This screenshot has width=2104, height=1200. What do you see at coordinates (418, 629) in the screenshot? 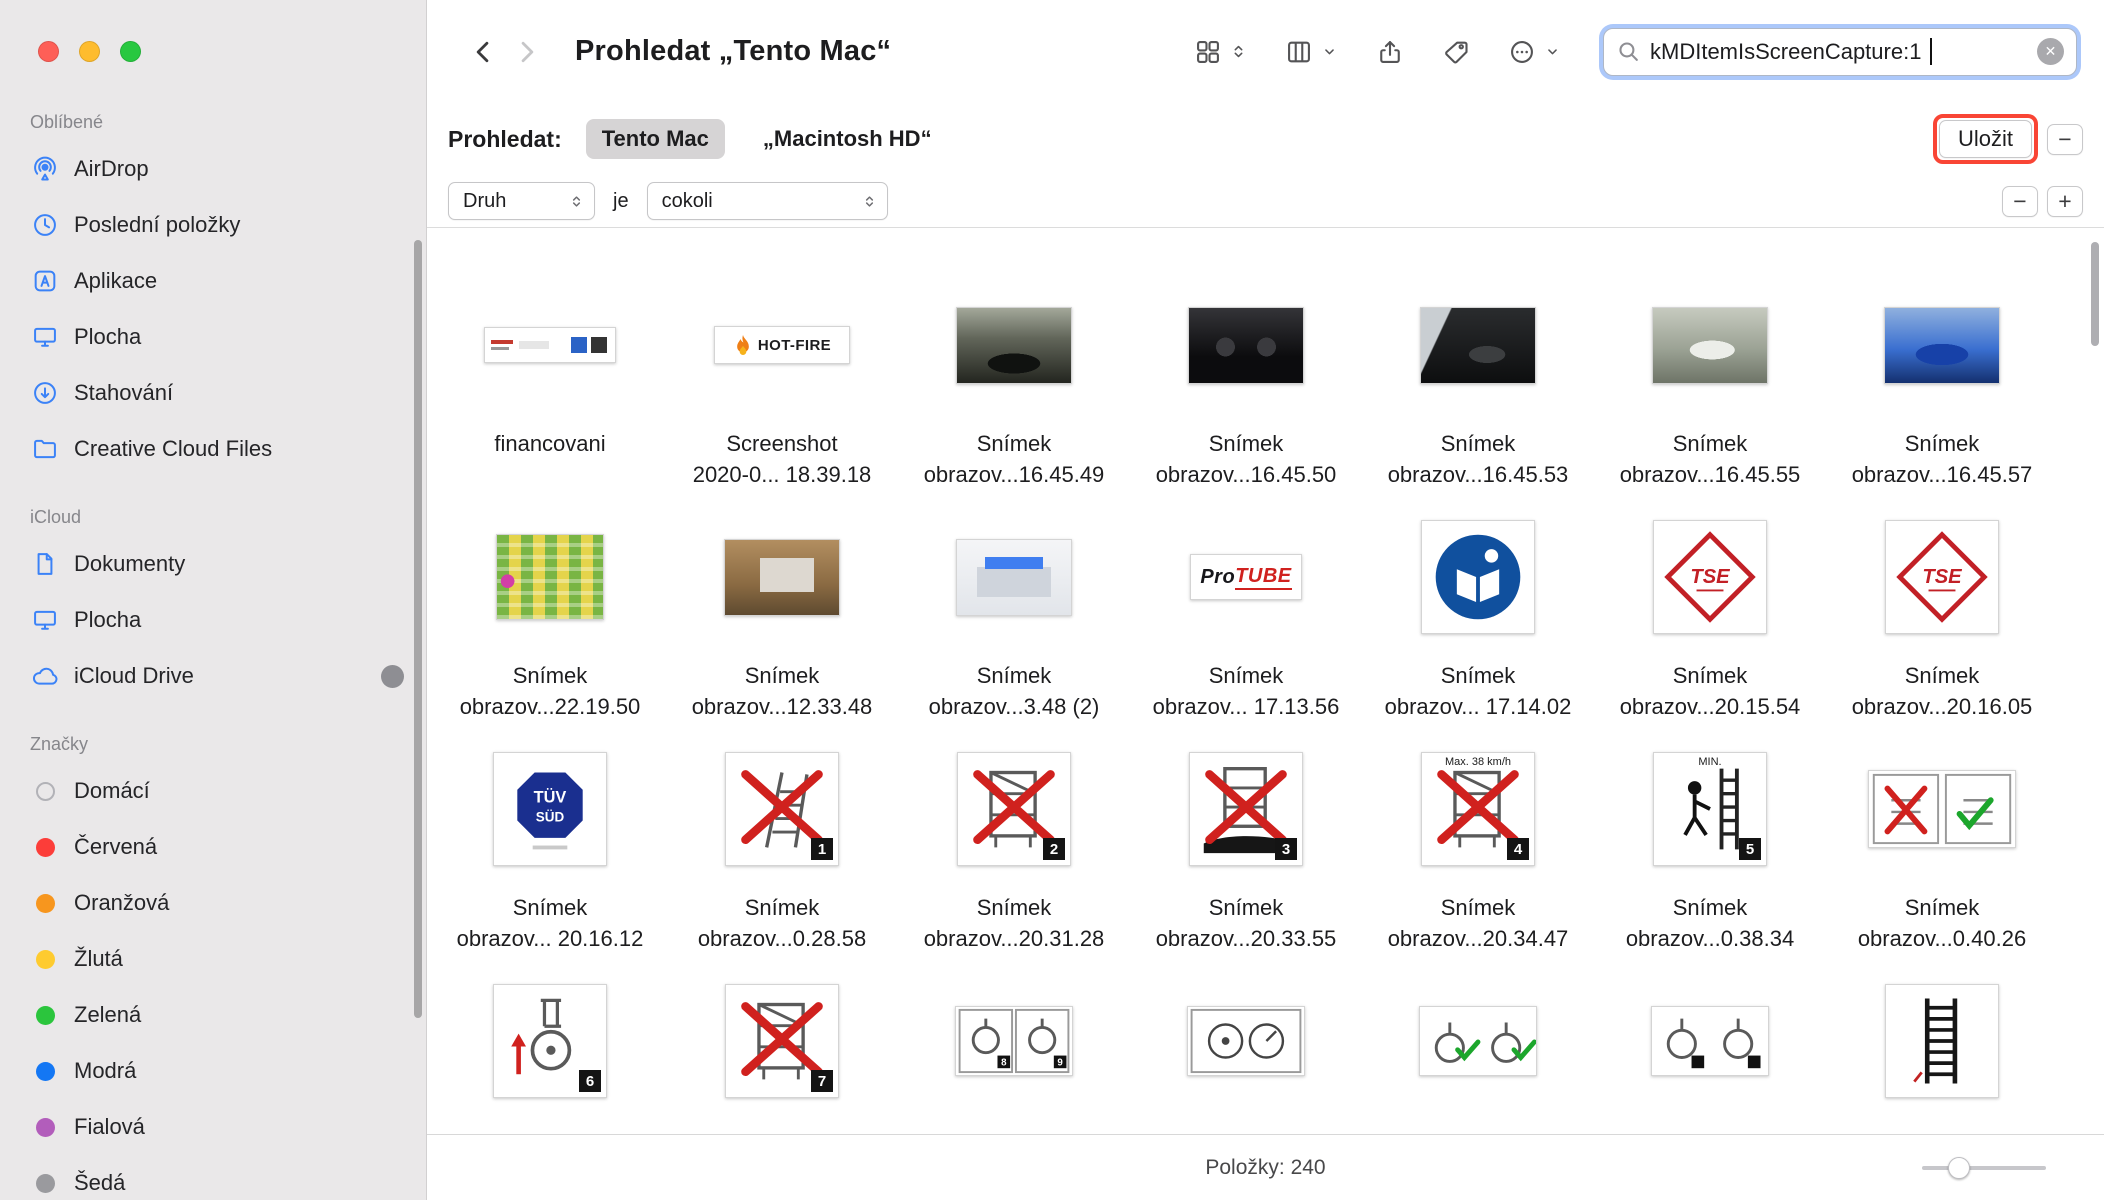
I see `sidebar-scrollbar-thumb` at bounding box center [418, 629].